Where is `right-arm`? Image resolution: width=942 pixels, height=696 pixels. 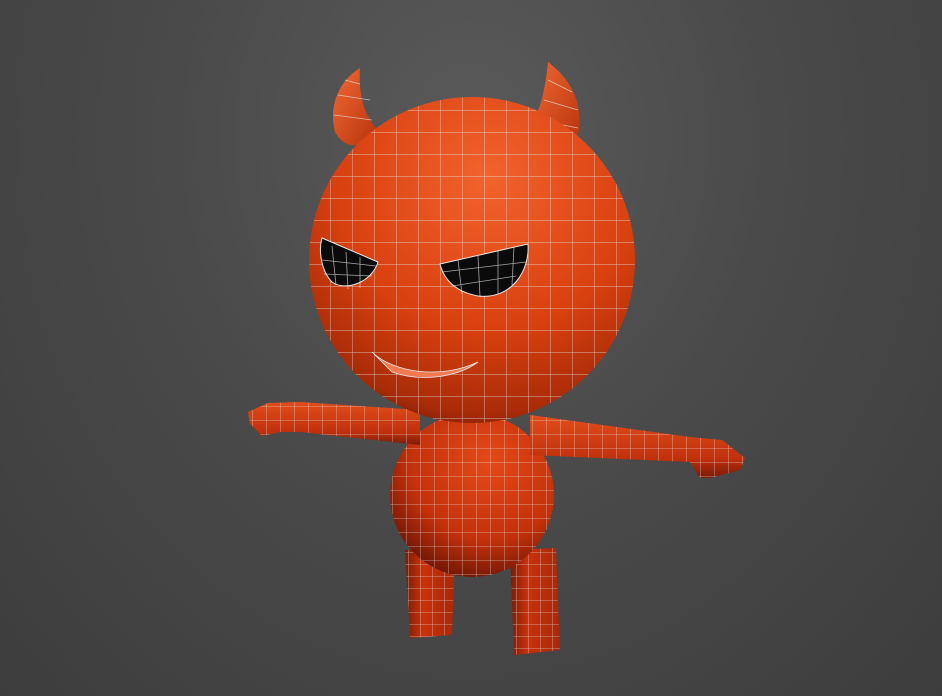 right-arm is located at coordinates (637, 446).